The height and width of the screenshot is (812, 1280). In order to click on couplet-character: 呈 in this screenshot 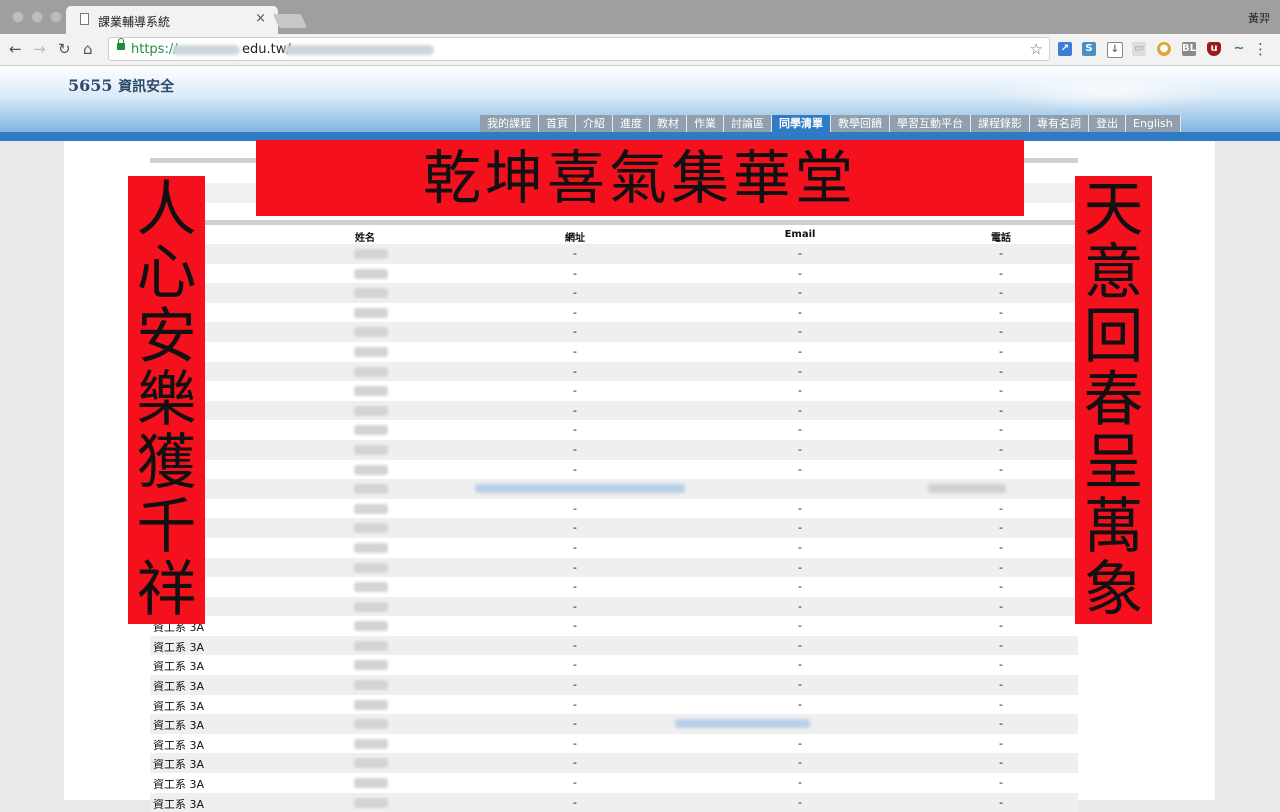, I will do `click(1113, 463)`.